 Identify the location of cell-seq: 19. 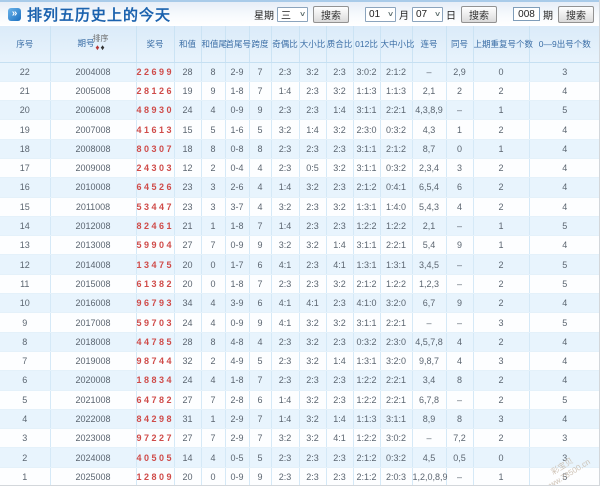
(25, 129).